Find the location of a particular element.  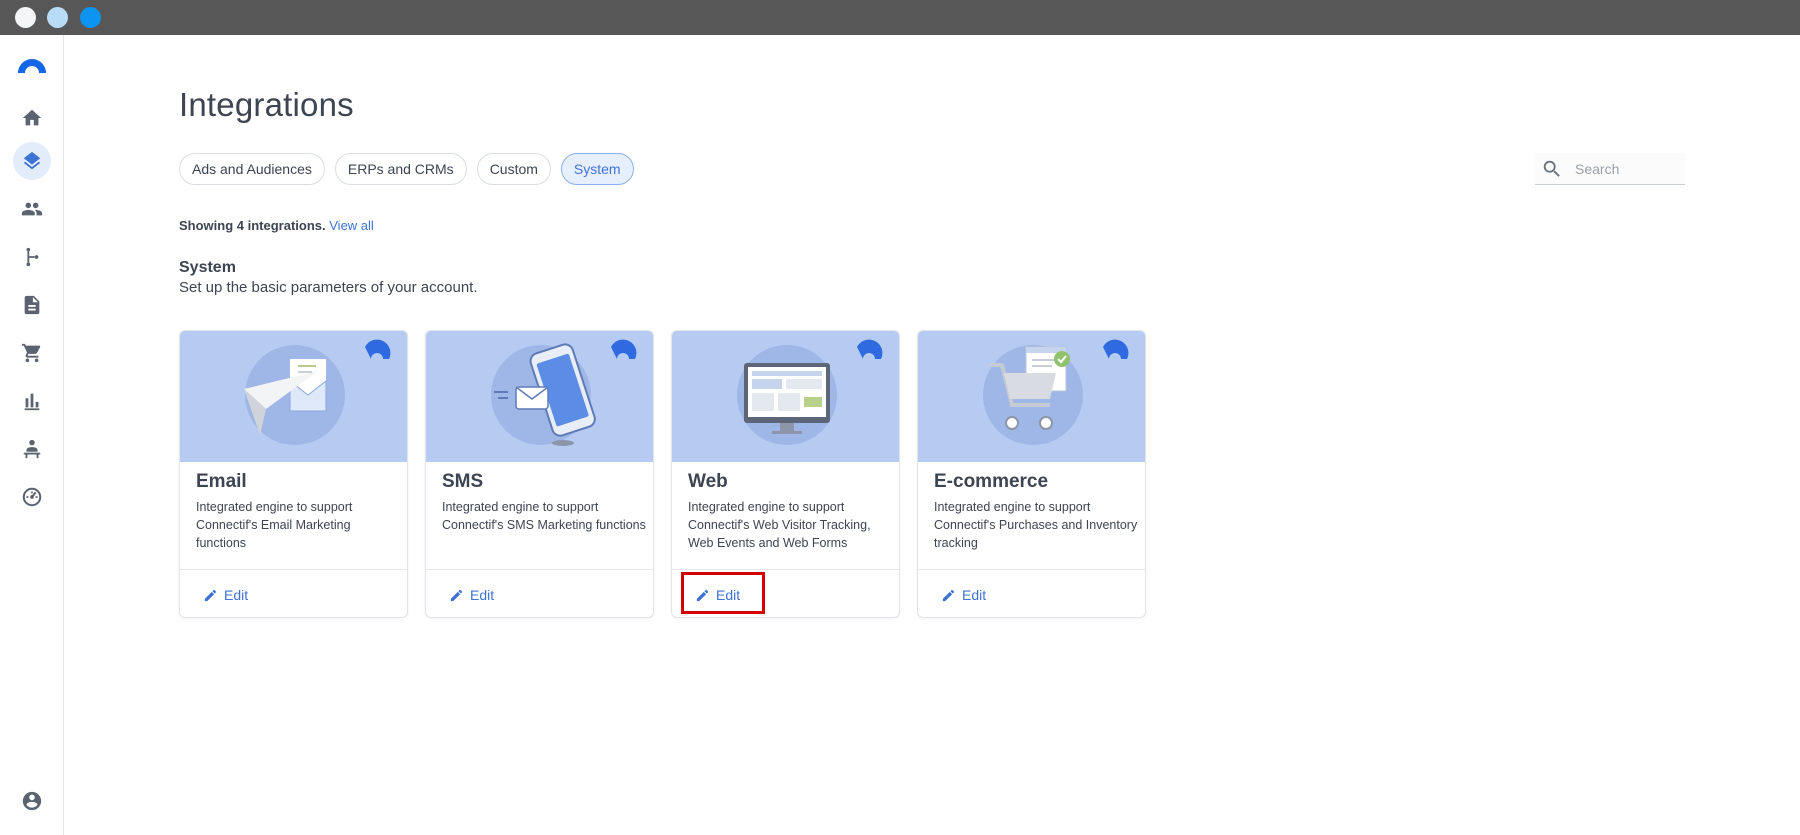

sidebar is located at coordinates (32, 435).